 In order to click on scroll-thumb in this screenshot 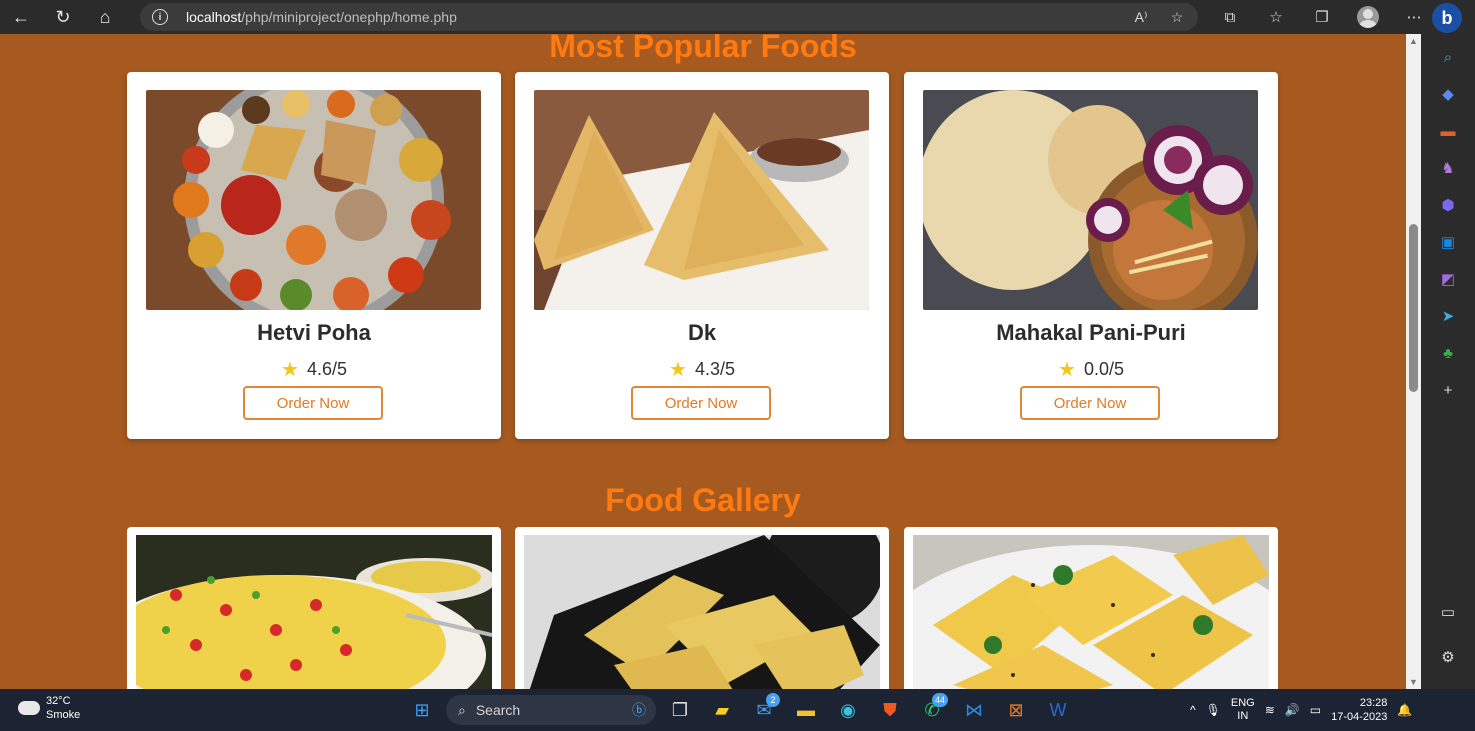, I will do `click(1413, 308)`.